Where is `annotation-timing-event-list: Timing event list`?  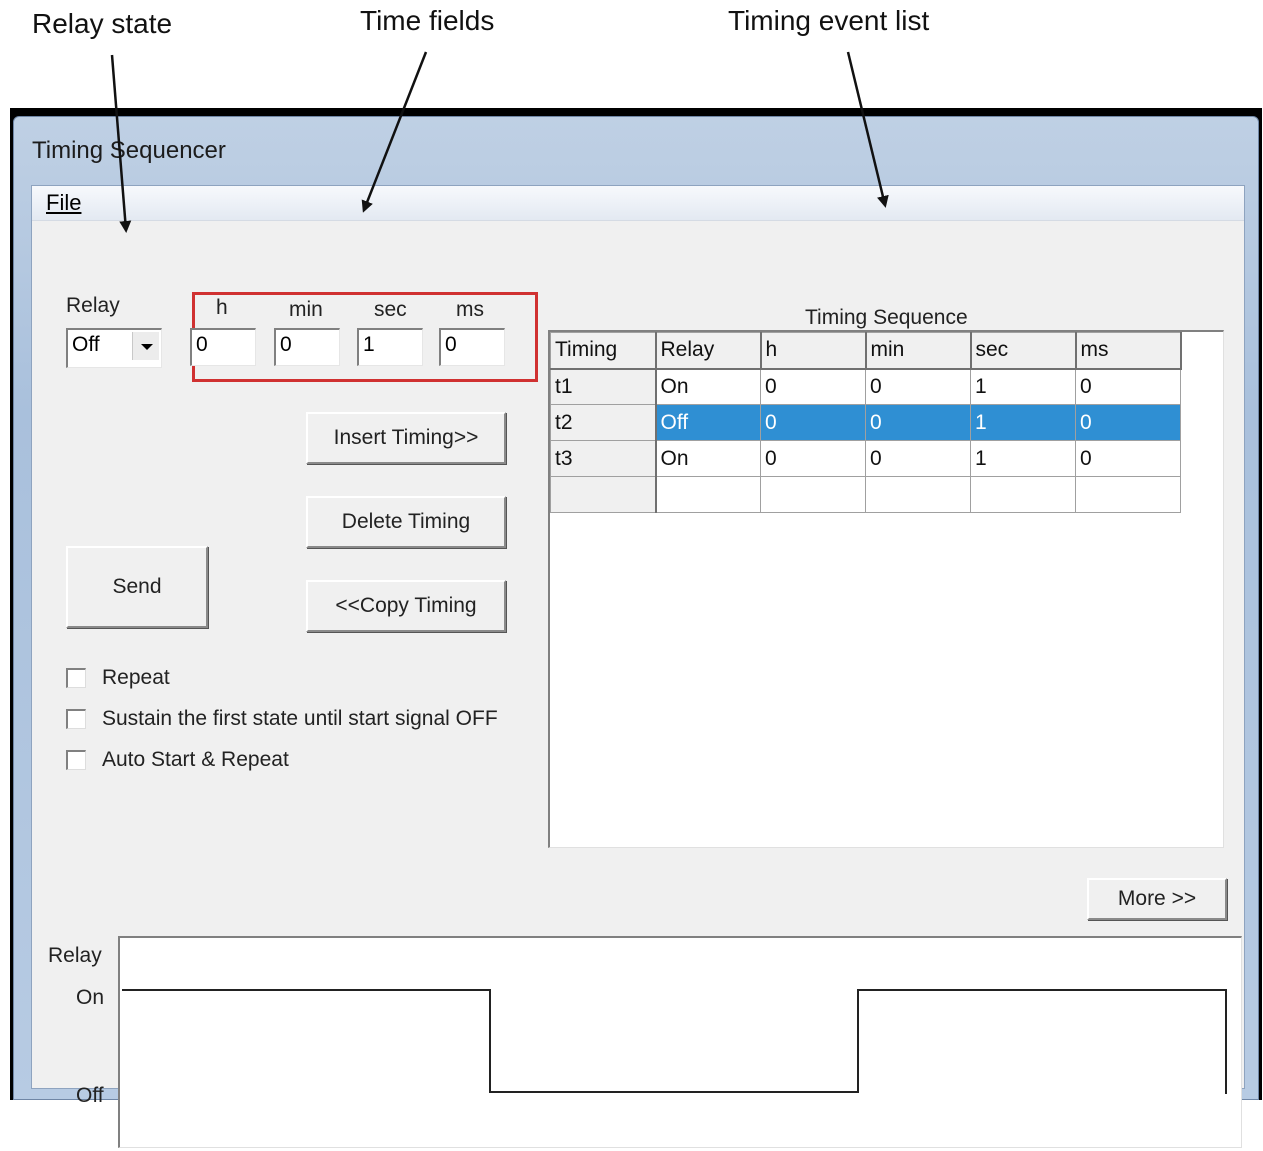 annotation-timing-event-list: Timing event list is located at coordinates (829, 20).